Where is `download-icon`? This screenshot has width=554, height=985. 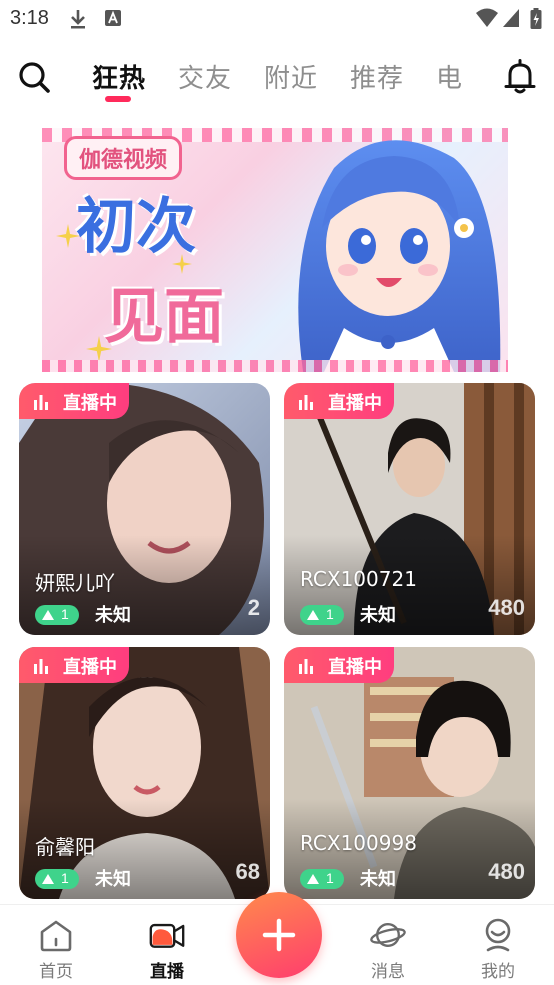 download-icon is located at coordinates (78, 19).